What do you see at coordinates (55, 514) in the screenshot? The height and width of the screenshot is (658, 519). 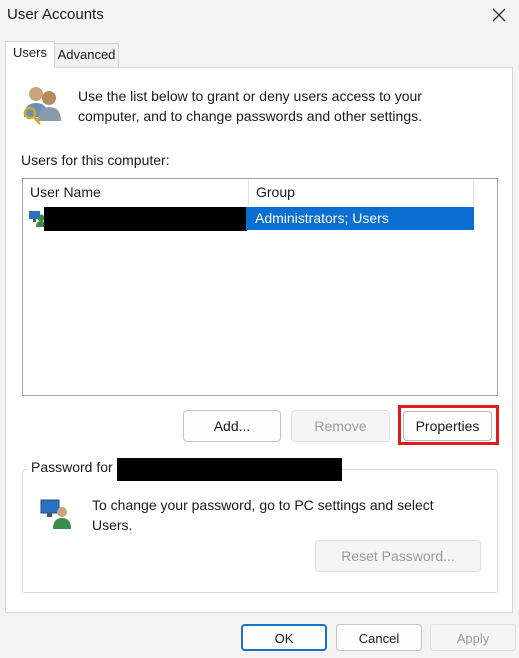 I see `user-monitor-icon` at bounding box center [55, 514].